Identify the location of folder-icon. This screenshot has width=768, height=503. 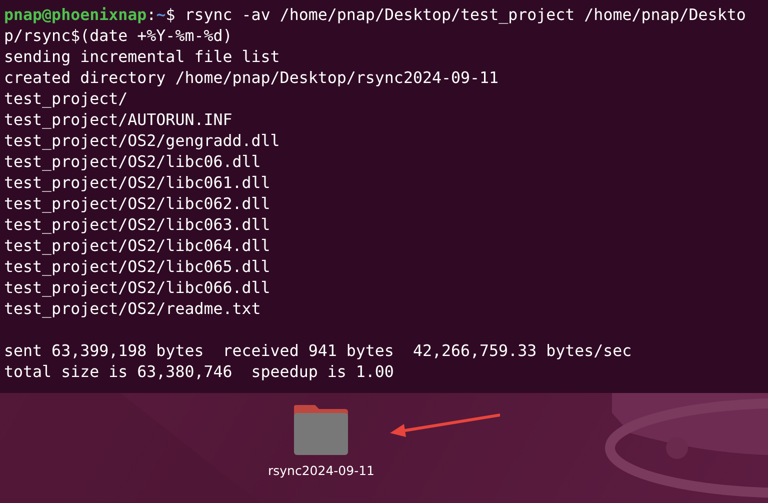
(321, 429).